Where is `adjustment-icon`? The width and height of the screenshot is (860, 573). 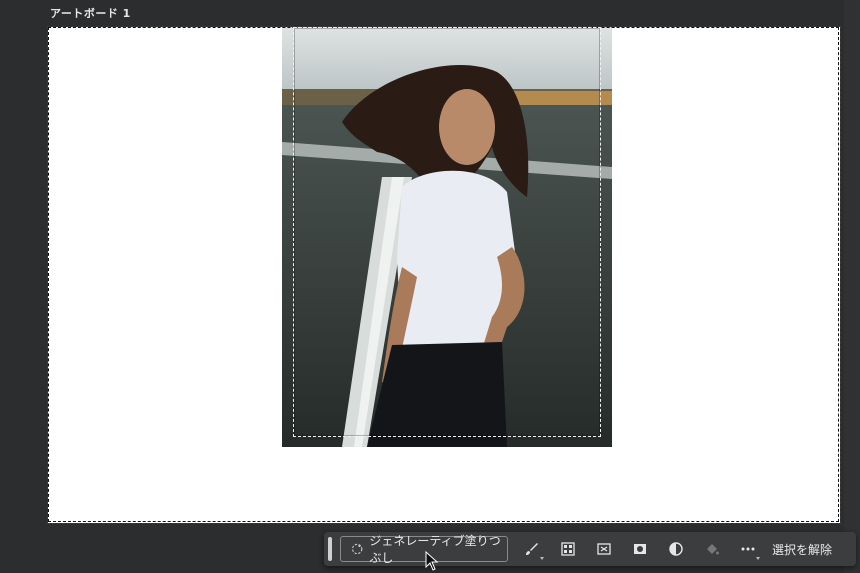 adjustment-icon is located at coordinates (676, 549).